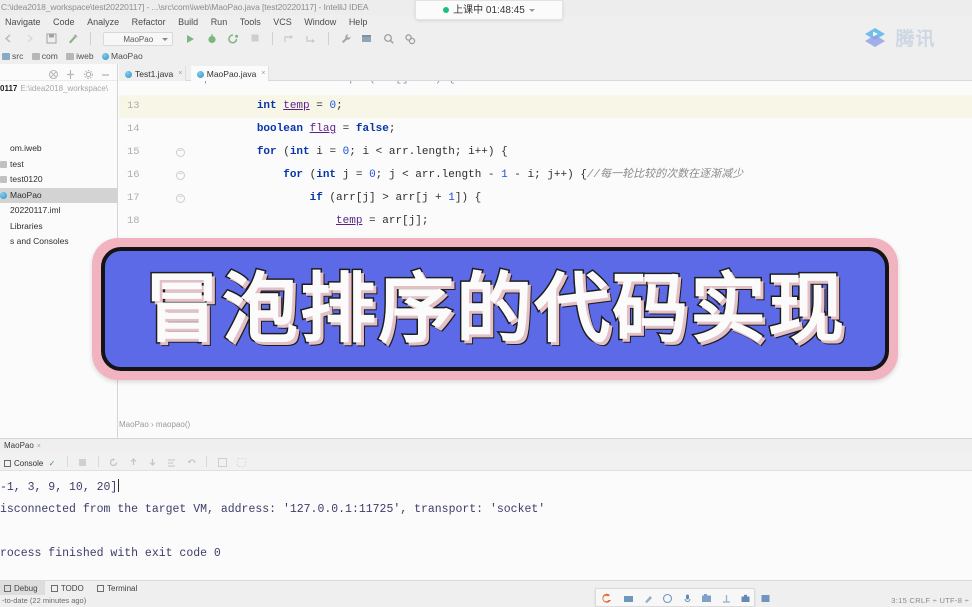 This screenshot has height=607, width=972. What do you see at coordinates (289, 39) in the screenshot?
I see `step-over-icon` at bounding box center [289, 39].